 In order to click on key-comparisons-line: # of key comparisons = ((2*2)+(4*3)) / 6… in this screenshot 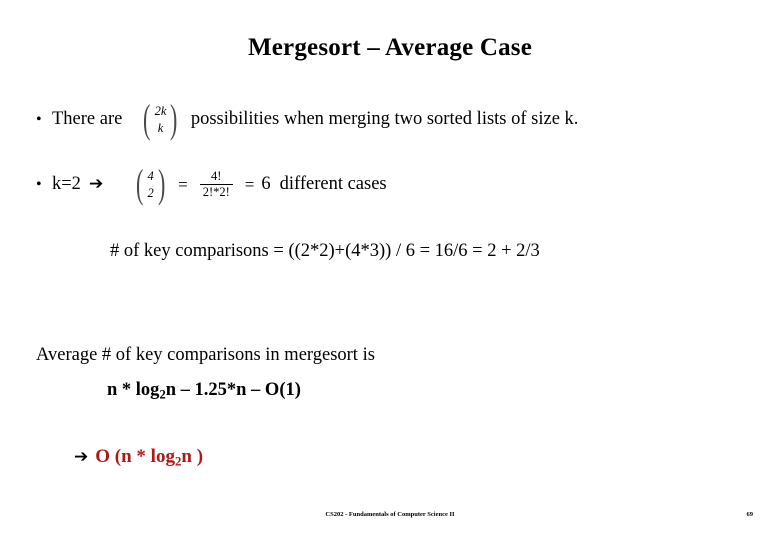, I will do `click(325, 251)`.